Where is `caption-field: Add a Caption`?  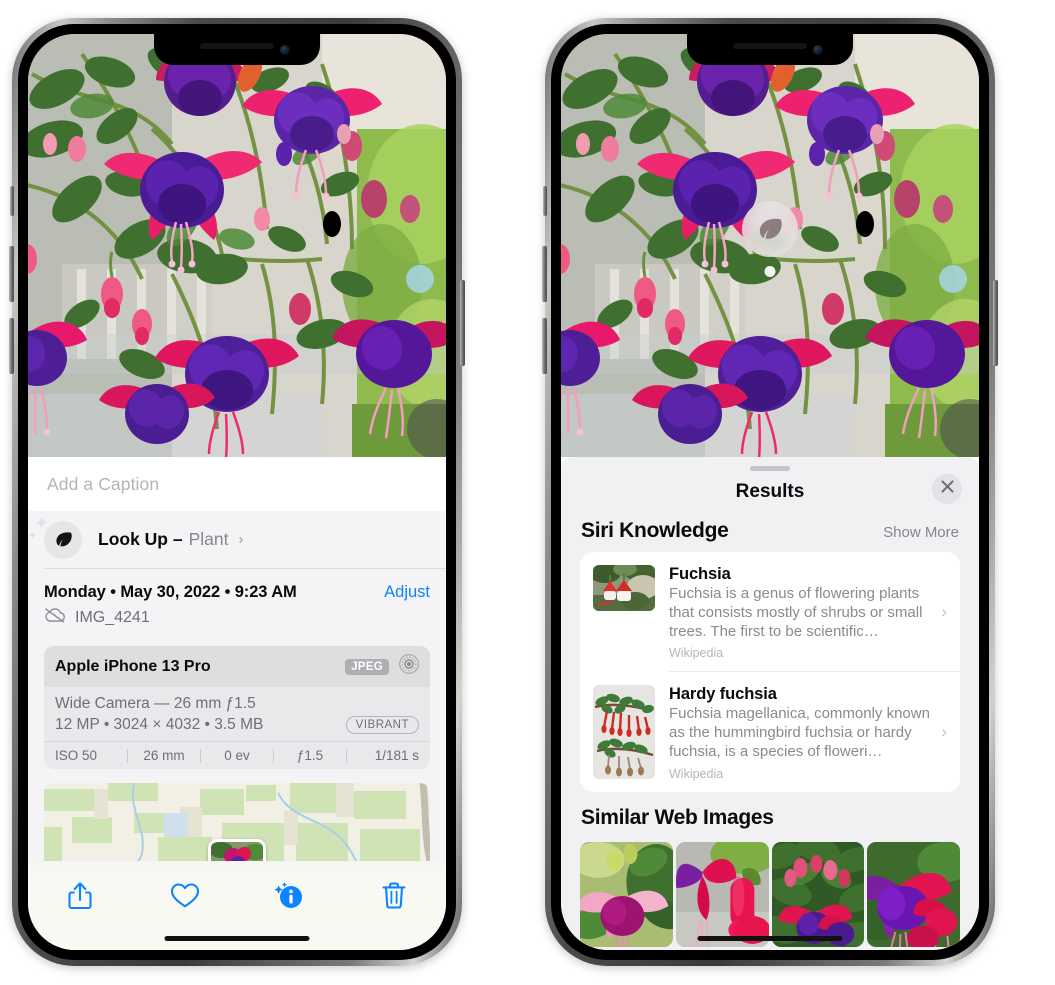
caption-field: Add a Caption is located at coordinates (237, 484).